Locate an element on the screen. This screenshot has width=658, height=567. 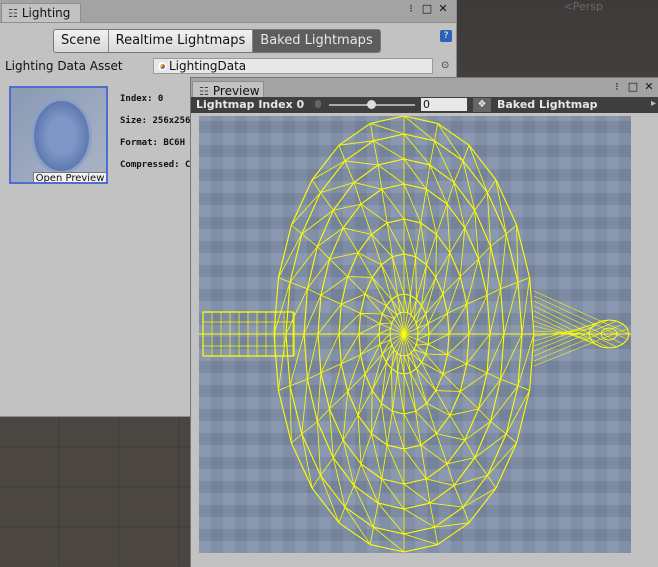
lightmap-thumbnail-image is located at coordinates (61, 136).